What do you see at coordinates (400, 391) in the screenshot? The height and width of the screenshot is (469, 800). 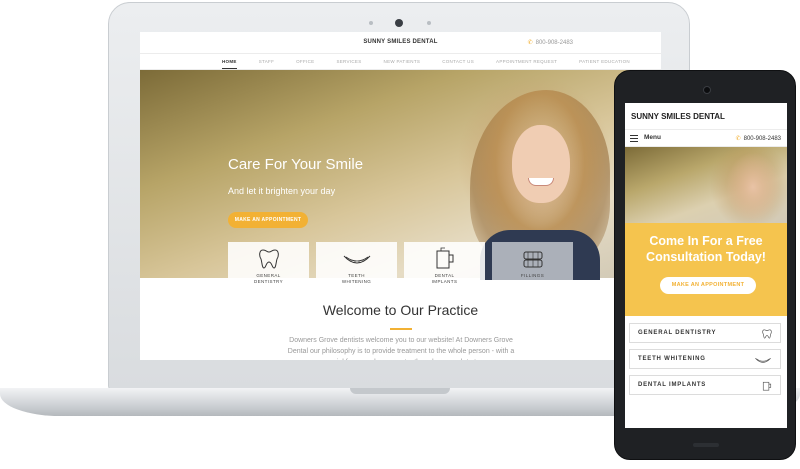 I see `laptop-notch` at bounding box center [400, 391].